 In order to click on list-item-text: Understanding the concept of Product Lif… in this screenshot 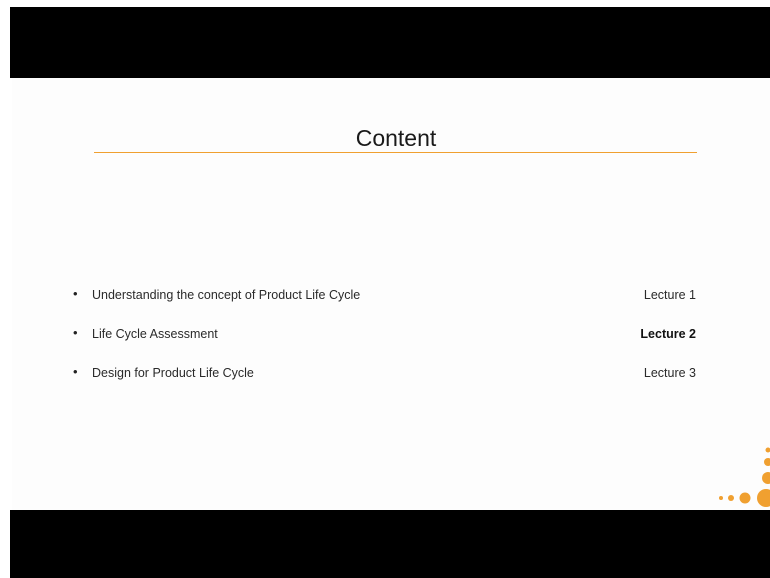, I will do `click(226, 295)`.